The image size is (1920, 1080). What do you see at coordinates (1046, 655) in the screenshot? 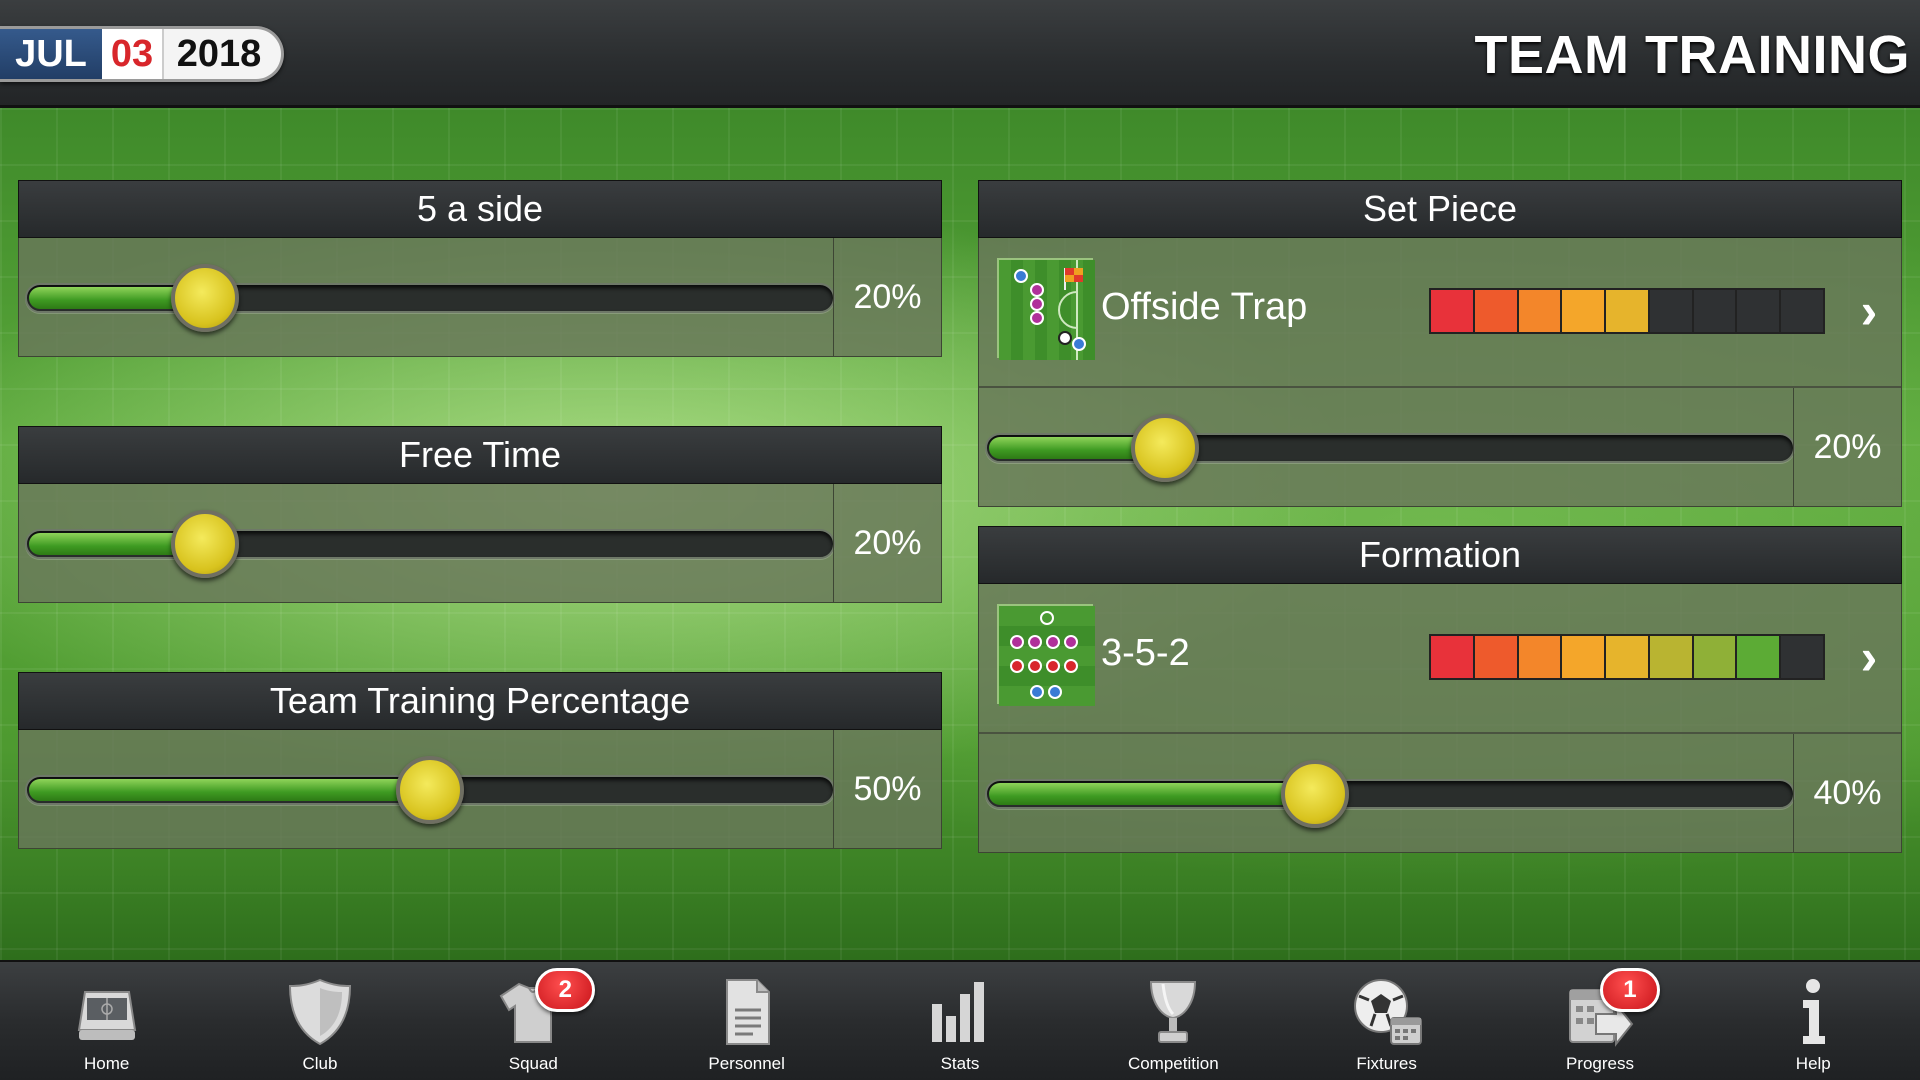
I see `formation-pitch-icon` at bounding box center [1046, 655].